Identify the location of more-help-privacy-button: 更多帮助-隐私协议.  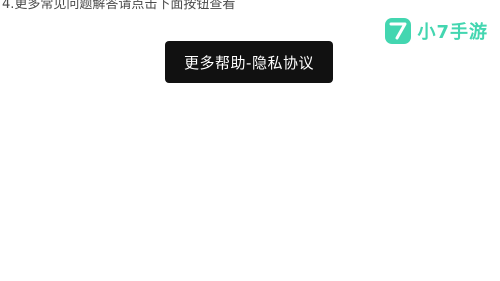
(249, 62).